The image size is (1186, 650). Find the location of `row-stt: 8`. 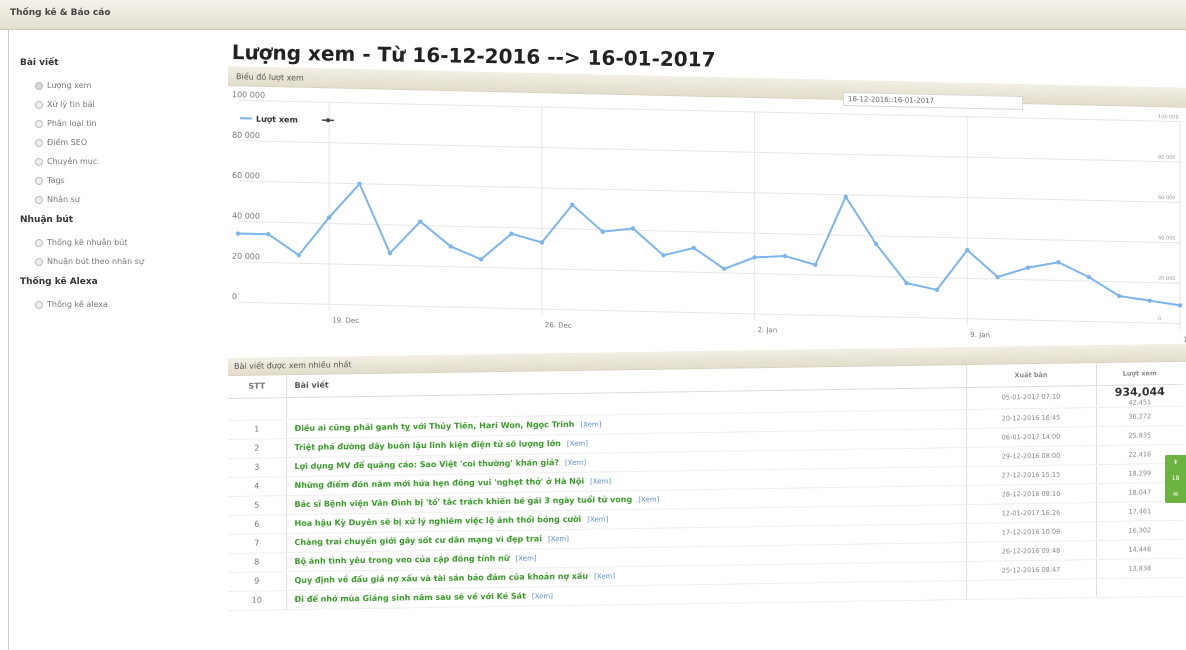

row-stt: 8 is located at coordinates (257, 562).